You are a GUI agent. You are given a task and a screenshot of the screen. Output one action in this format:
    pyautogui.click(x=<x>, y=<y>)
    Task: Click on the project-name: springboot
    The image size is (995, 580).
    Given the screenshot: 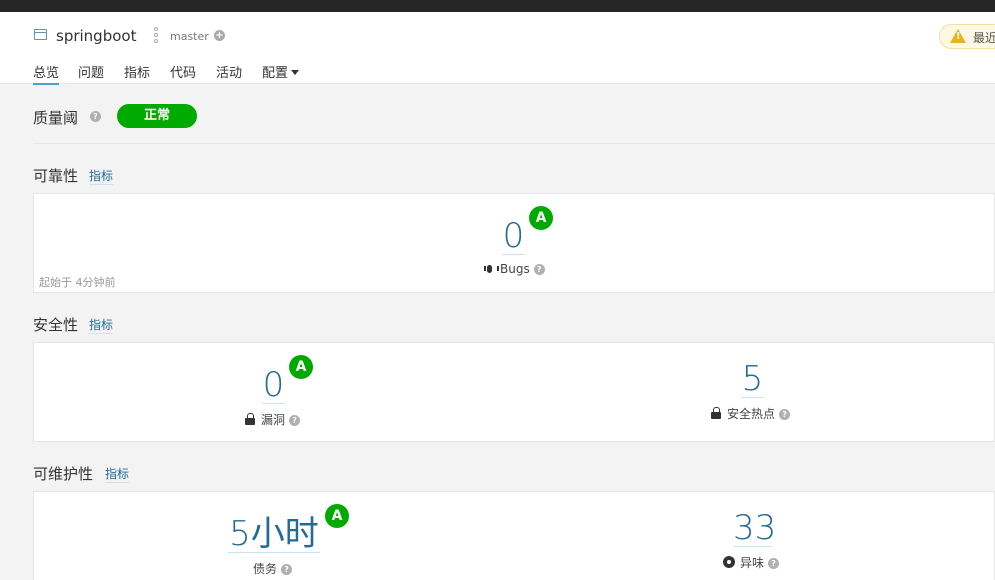 What is the action you would take?
    pyautogui.click(x=96, y=36)
    